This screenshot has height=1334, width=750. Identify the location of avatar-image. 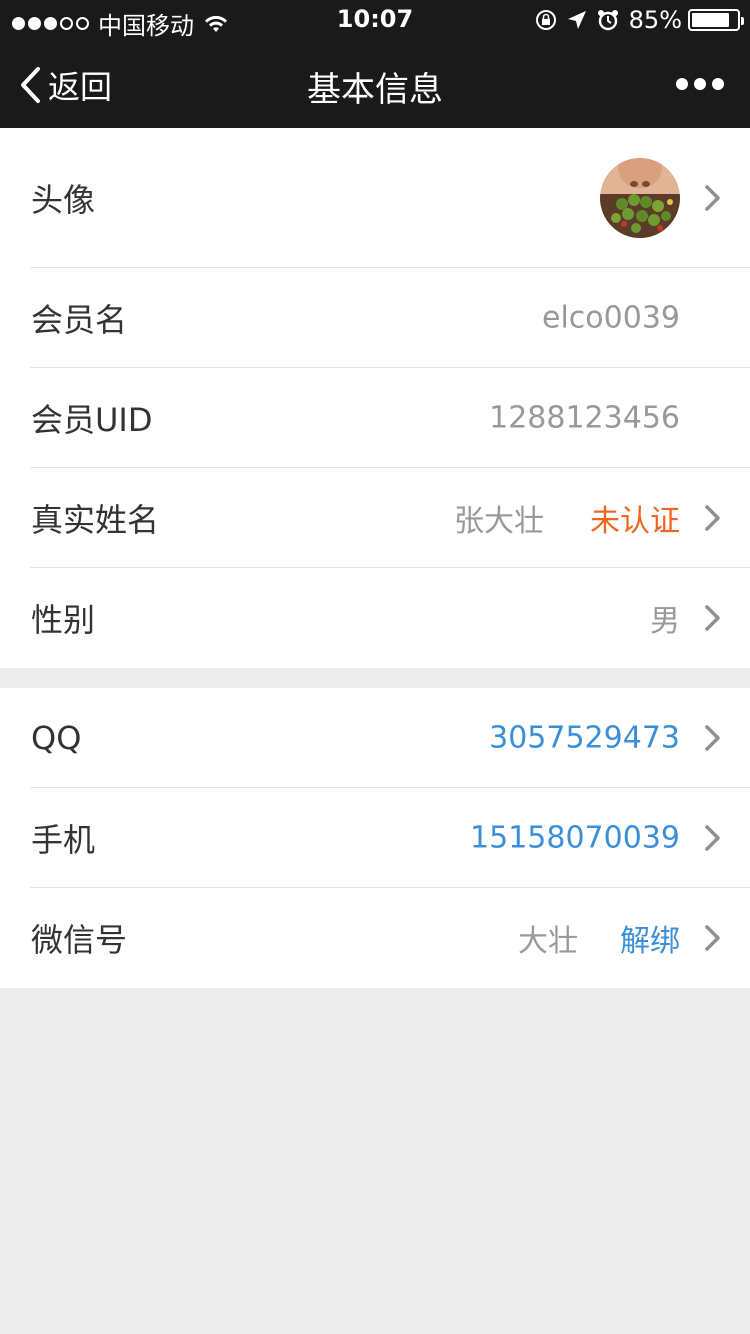
(640, 198).